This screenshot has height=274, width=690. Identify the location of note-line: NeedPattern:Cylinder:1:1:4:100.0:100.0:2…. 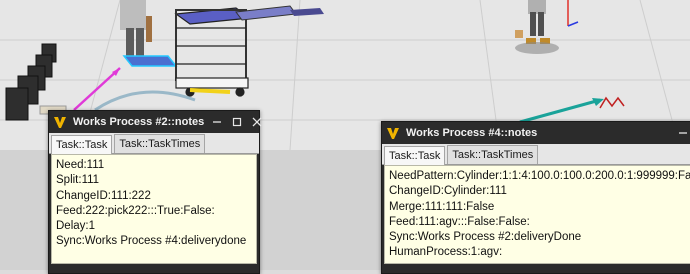
(539, 176).